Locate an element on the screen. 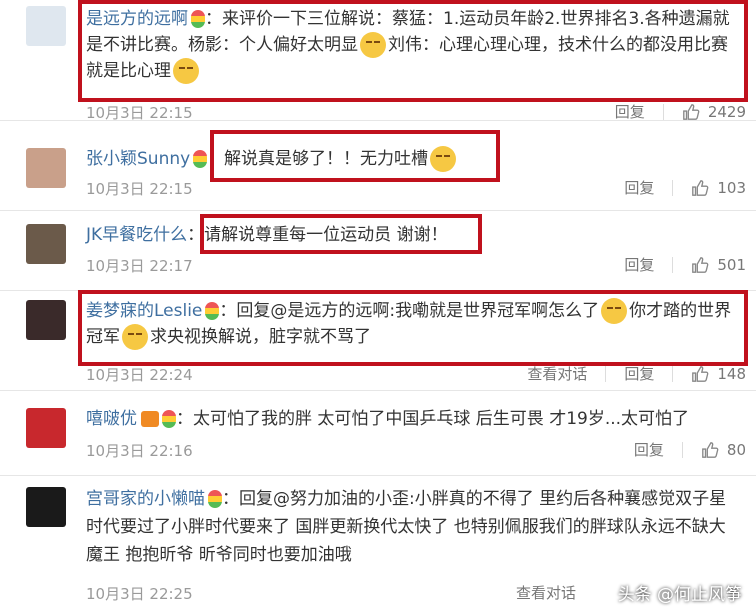  comment-actions: 查看对话 is located at coordinates (537, 592).